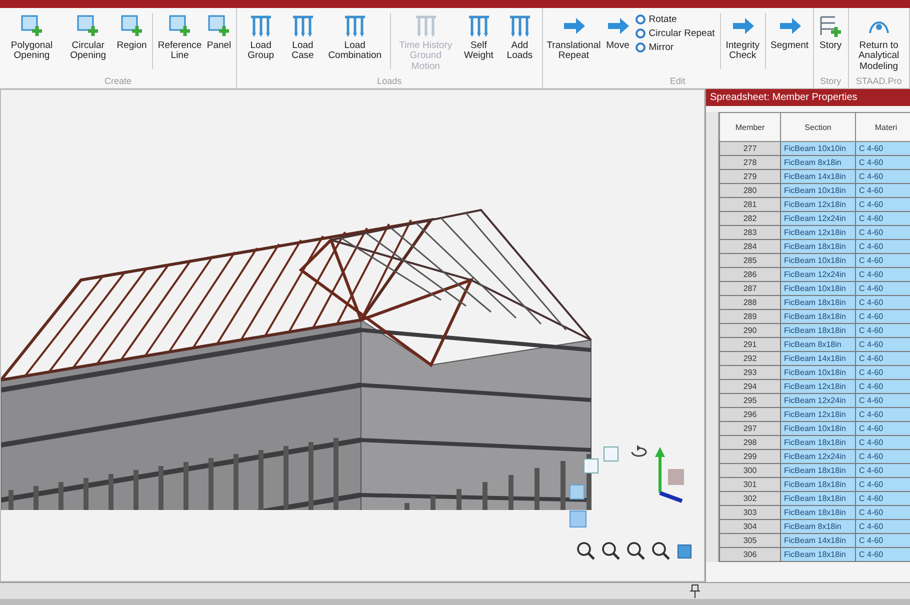 This screenshot has width=910, height=605. I want to click on pin-icon, so click(695, 591).